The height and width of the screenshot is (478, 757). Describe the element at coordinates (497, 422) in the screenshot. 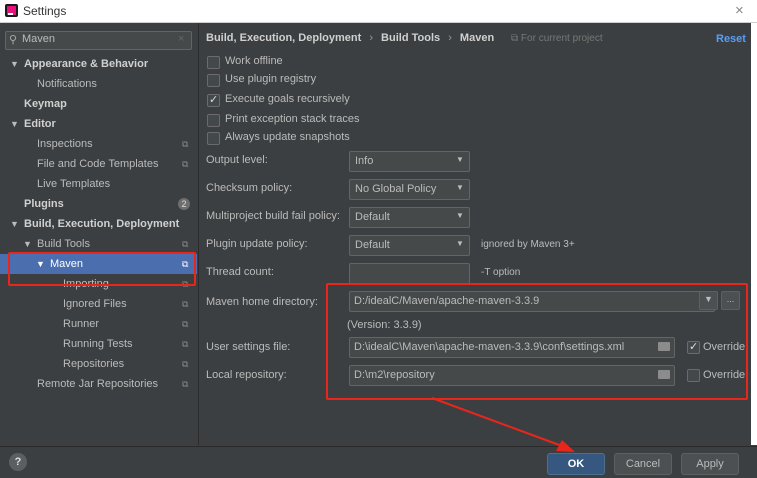

I see `arrow-line` at that location.